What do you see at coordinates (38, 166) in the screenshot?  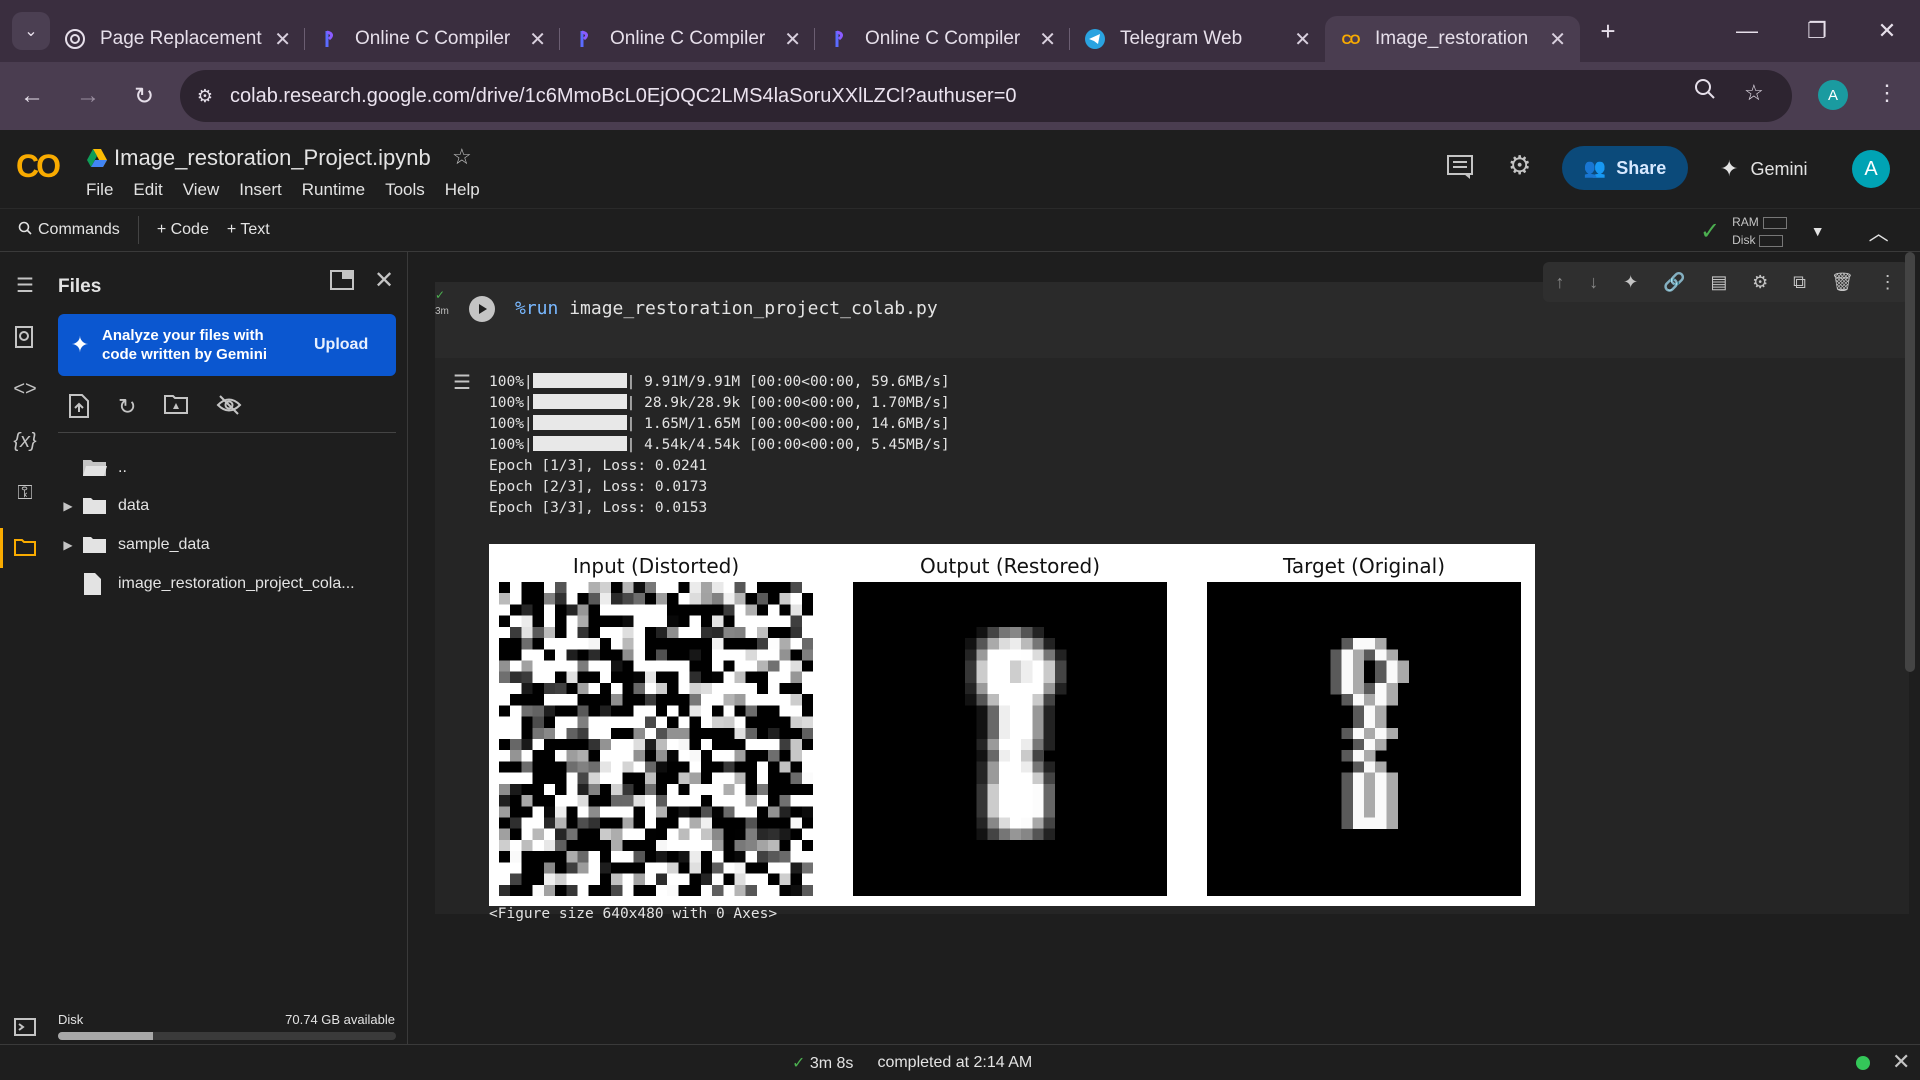 I see `colab-logo: CO` at bounding box center [38, 166].